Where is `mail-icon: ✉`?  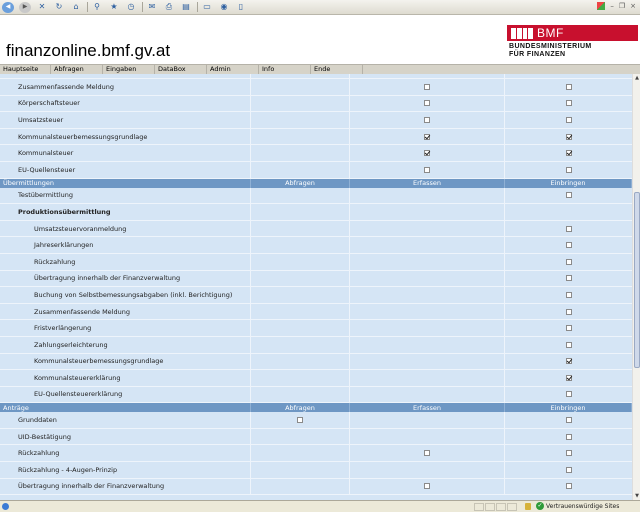
mail-icon: ✉ is located at coordinates (152, 7).